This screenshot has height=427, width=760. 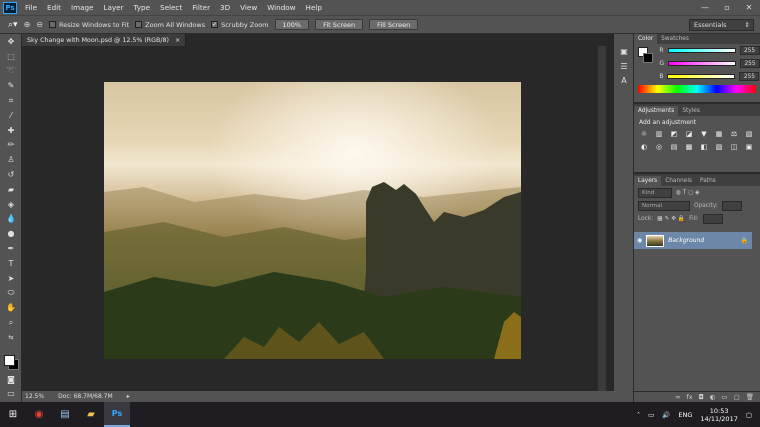 What do you see at coordinates (674, 134) in the screenshot?
I see `curves-adjustment-icon: ◩` at bounding box center [674, 134].